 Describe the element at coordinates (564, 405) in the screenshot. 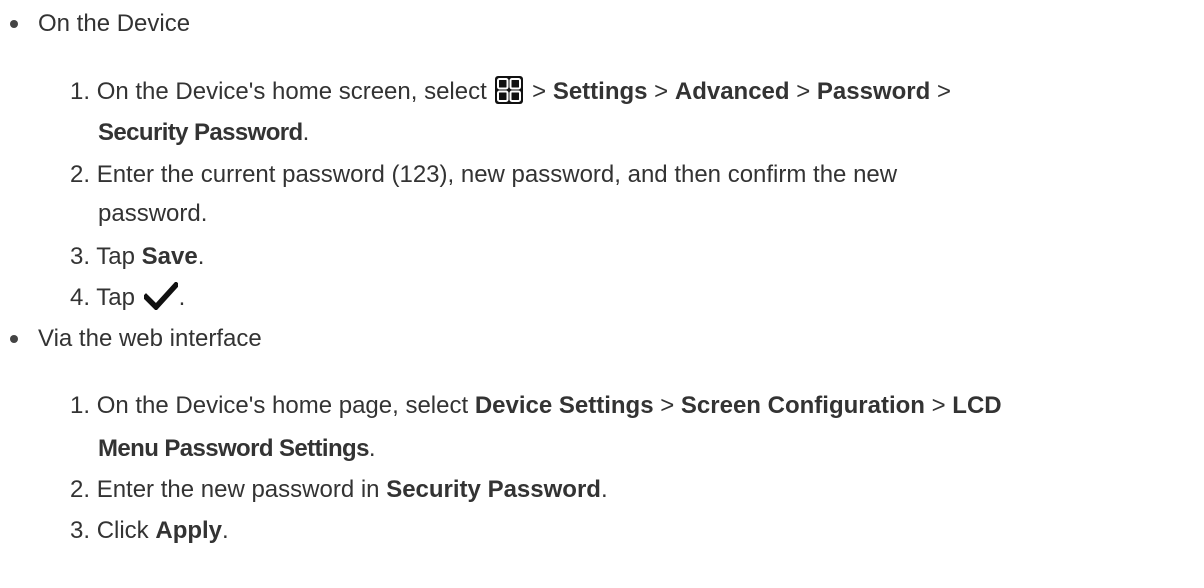

I see `menu-device-settings: Device Settings` at that location.